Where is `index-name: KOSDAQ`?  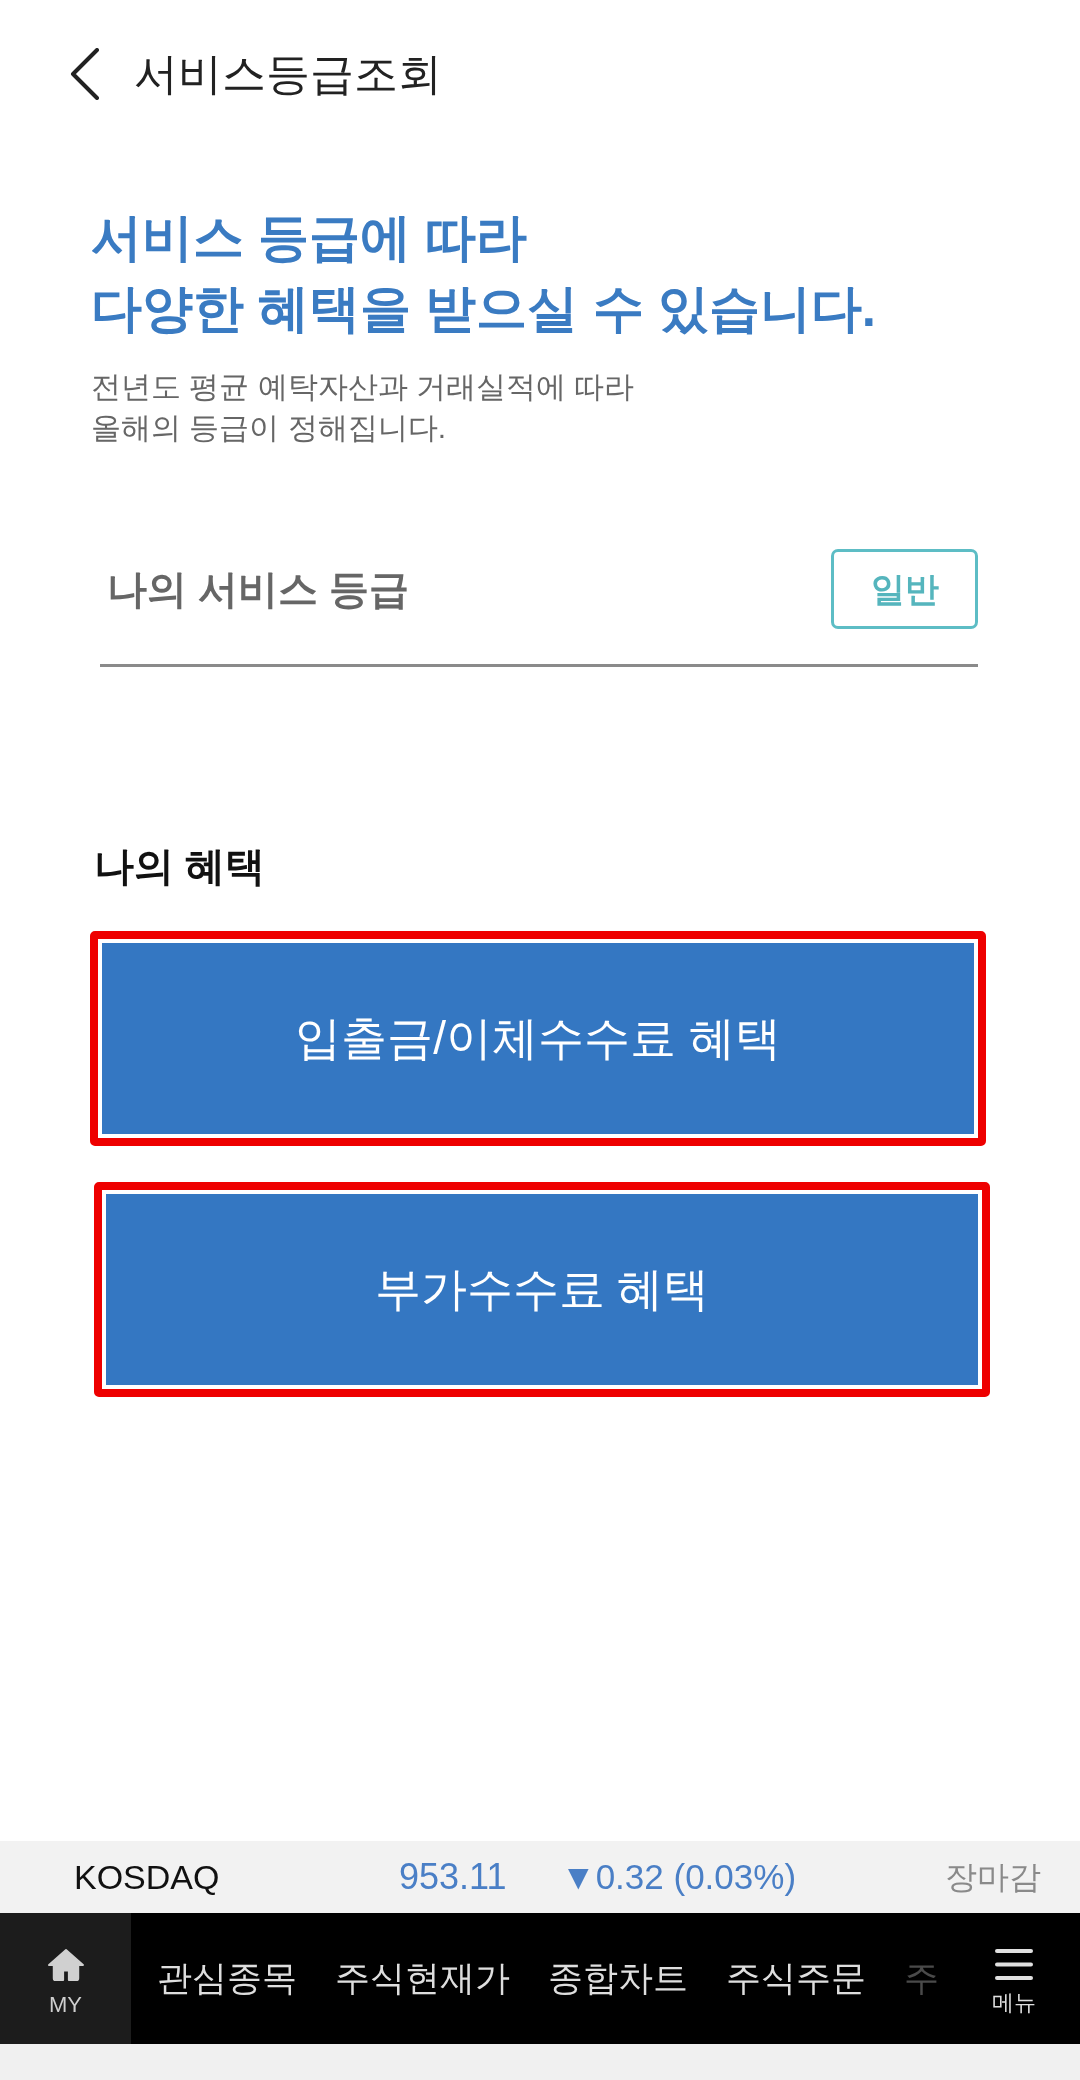
index-name: KOSDAQ is located at coordinates (147, 1877).